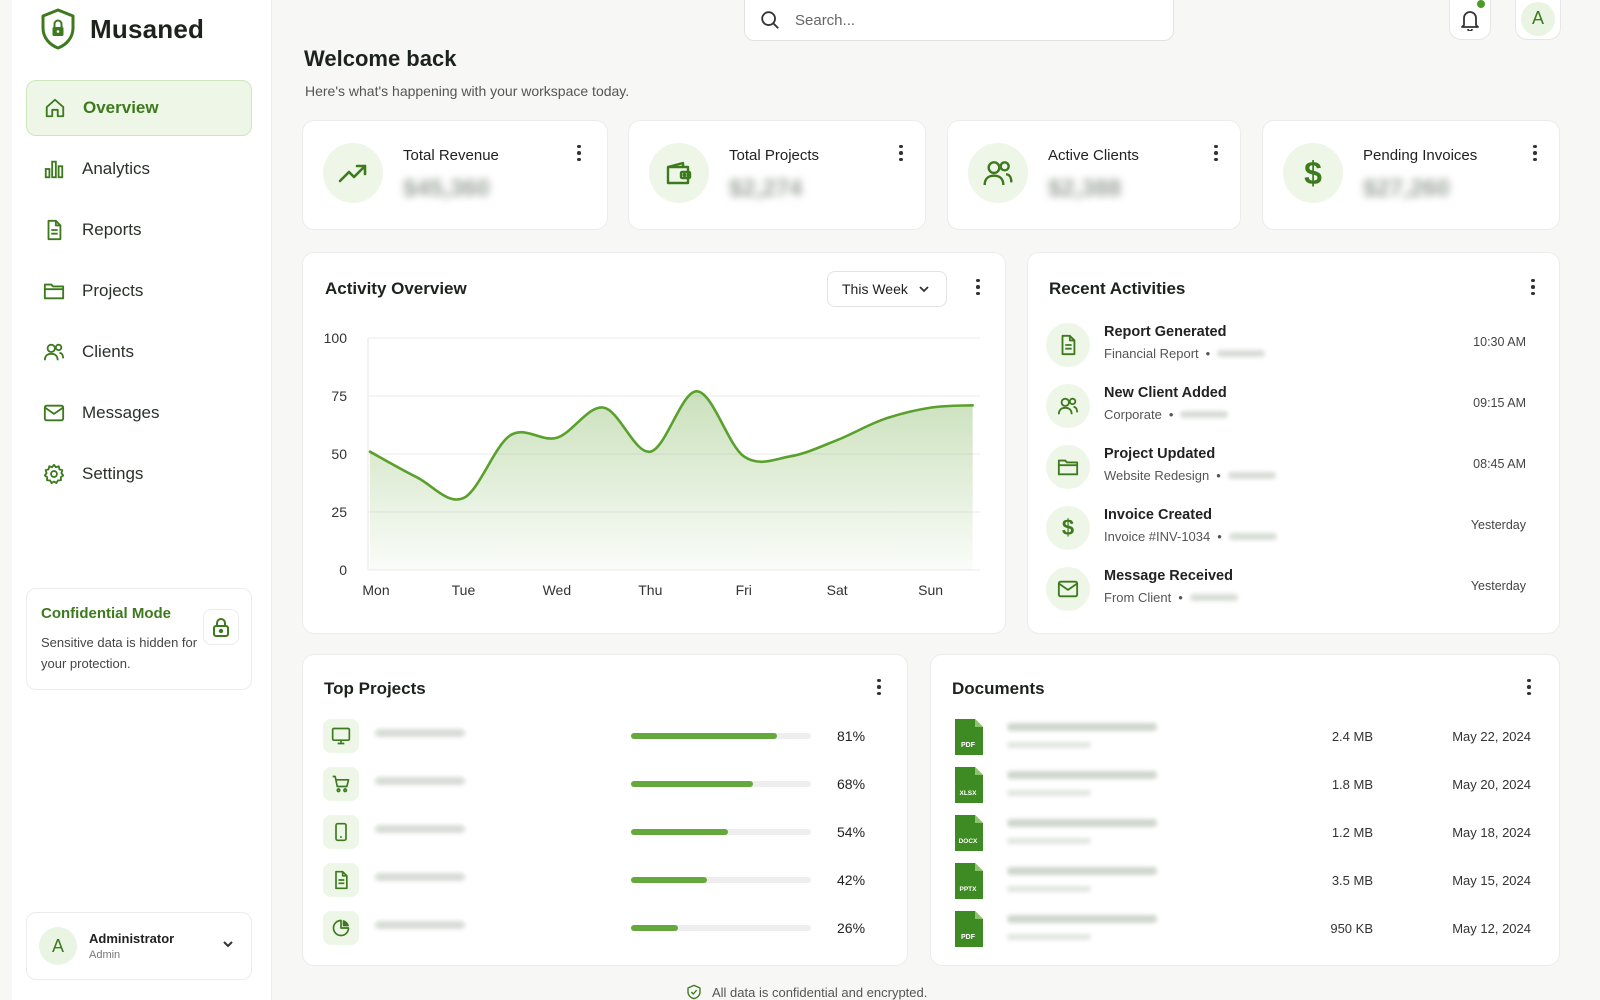  What do you see at coordinates (55, 108) in the screenshot?
I see `home-icon` at bounding box center [55, 108].